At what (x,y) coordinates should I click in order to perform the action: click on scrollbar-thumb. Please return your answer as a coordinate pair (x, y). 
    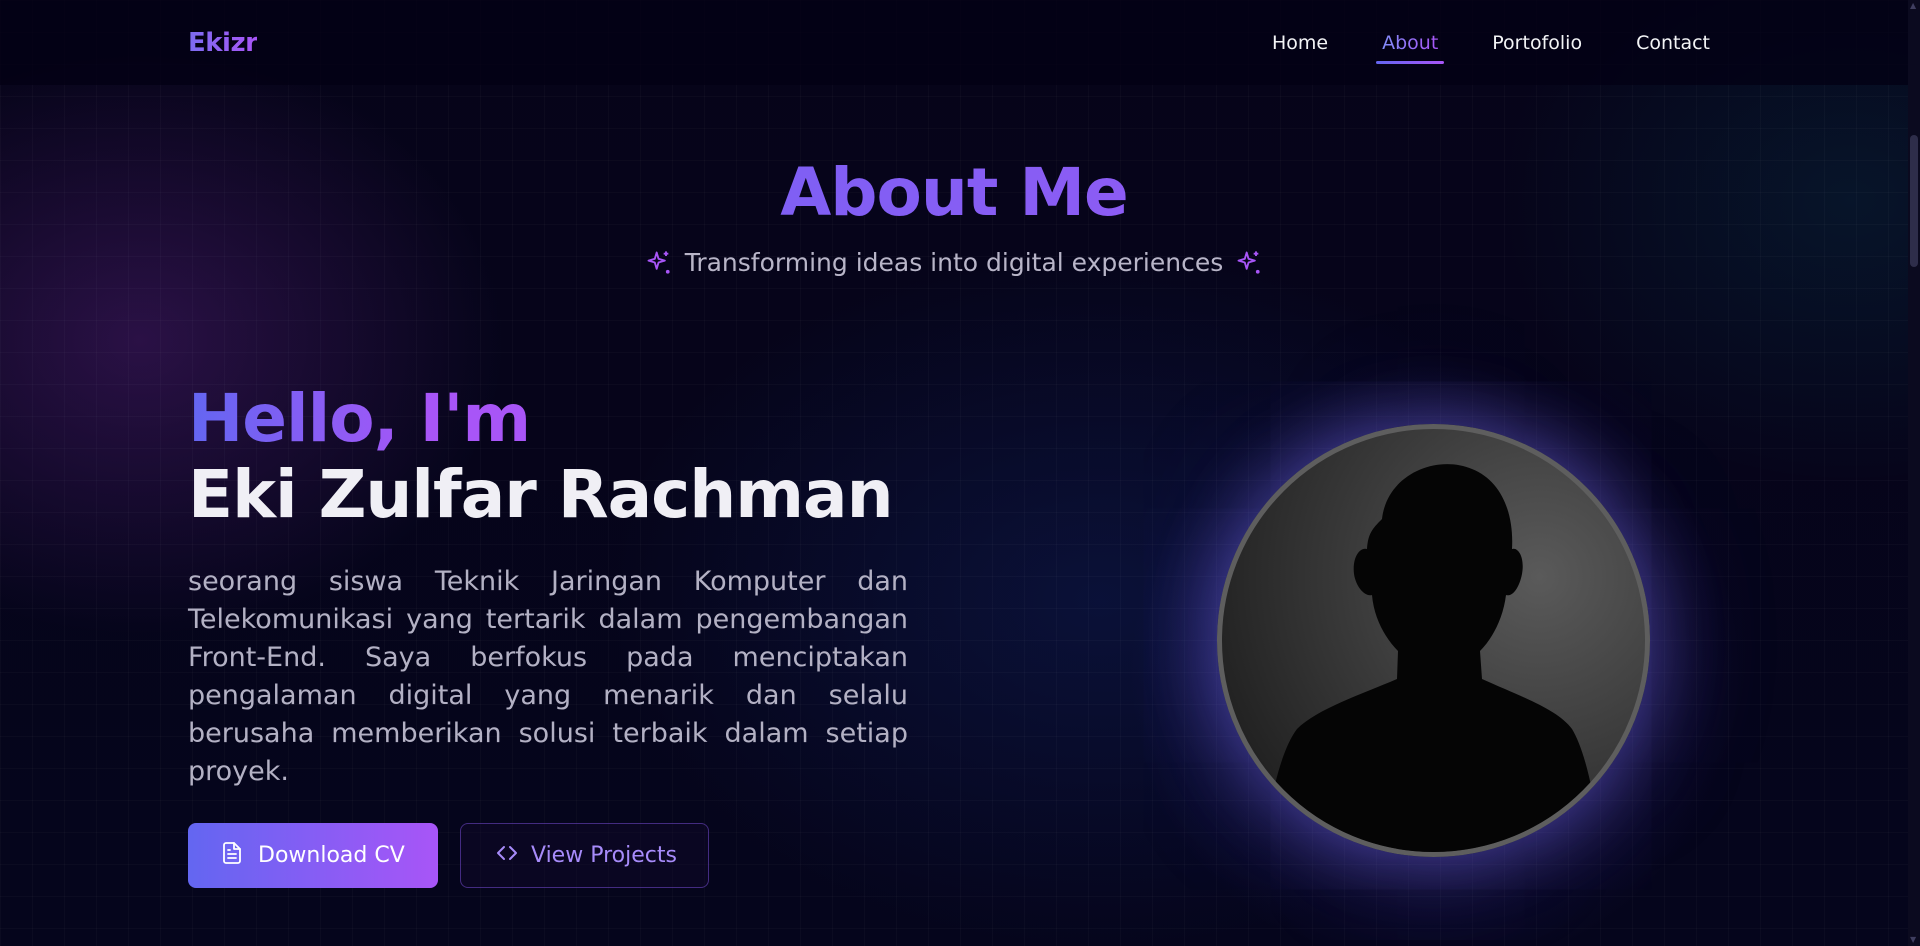
    Looking at the image, I should click on (1914, 201).